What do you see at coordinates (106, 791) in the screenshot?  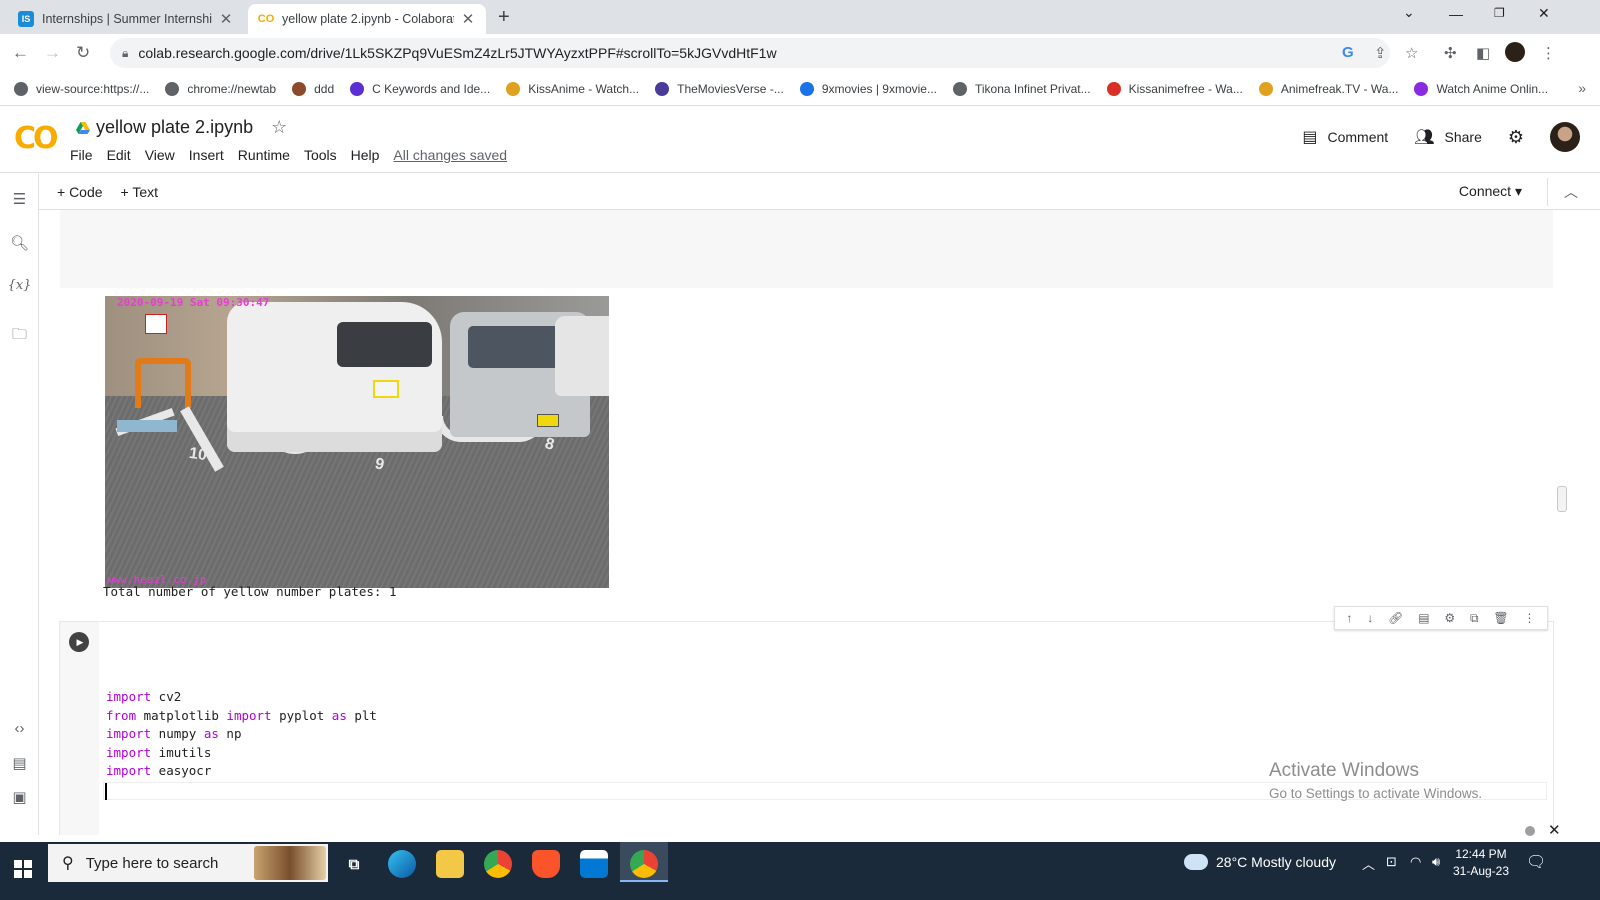 I see `text-caret` at bounding box center [106, 791].